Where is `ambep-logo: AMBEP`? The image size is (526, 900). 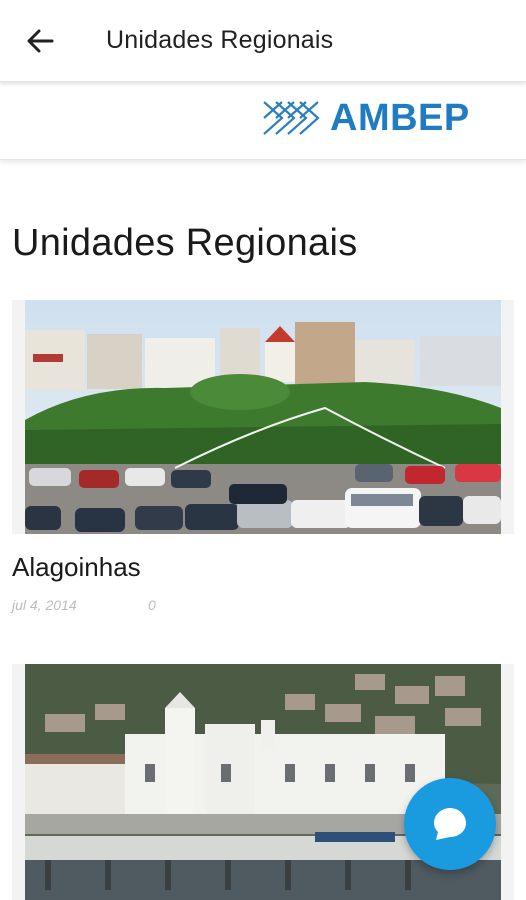
ambep-logo: AMBEP is located at coordinates (366, 118).